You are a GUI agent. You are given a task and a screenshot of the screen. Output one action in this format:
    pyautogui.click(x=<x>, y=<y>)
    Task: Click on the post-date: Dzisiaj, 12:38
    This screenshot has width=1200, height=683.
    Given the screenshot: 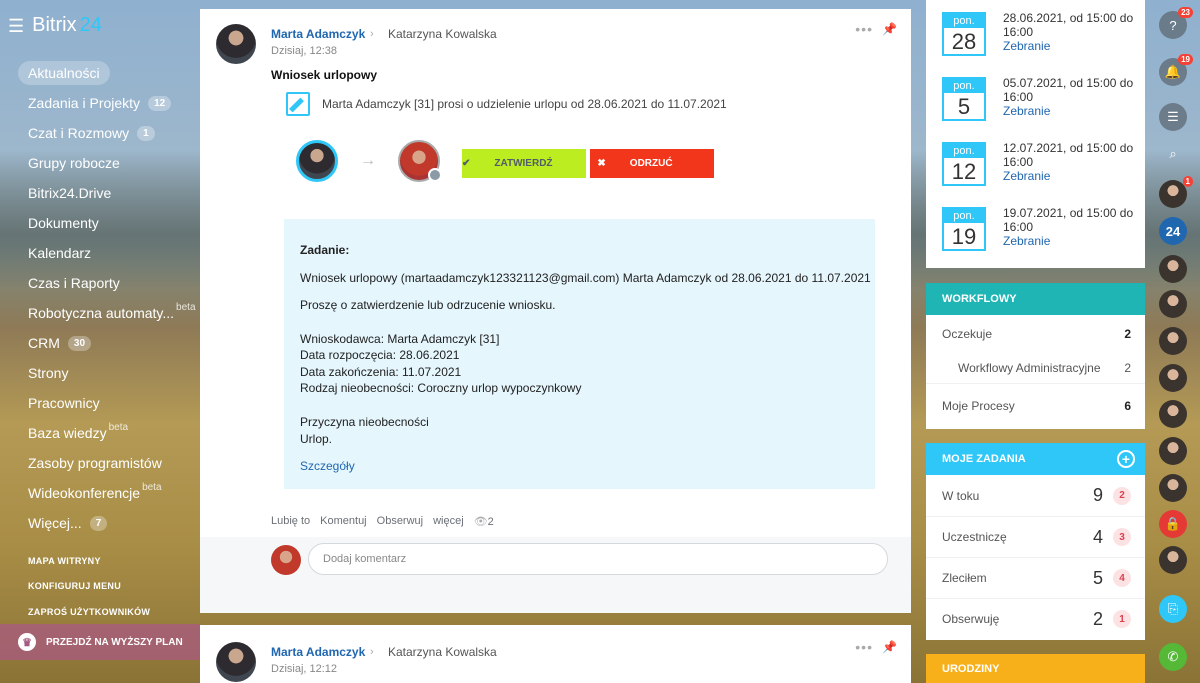 What is the action you would take?
    pyautogui.click(x=304, y=51)
    